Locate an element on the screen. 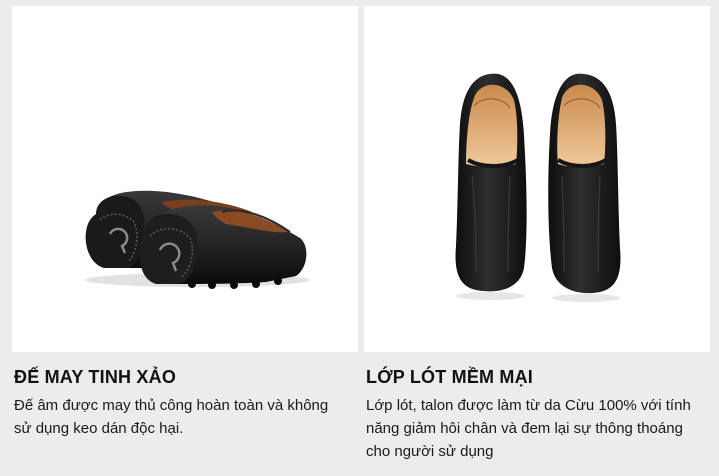 The width and height of the screenshot is (719, 476). feature-title: ĐẾ MAY TINH XẢO is located at coordinates (95, 377).